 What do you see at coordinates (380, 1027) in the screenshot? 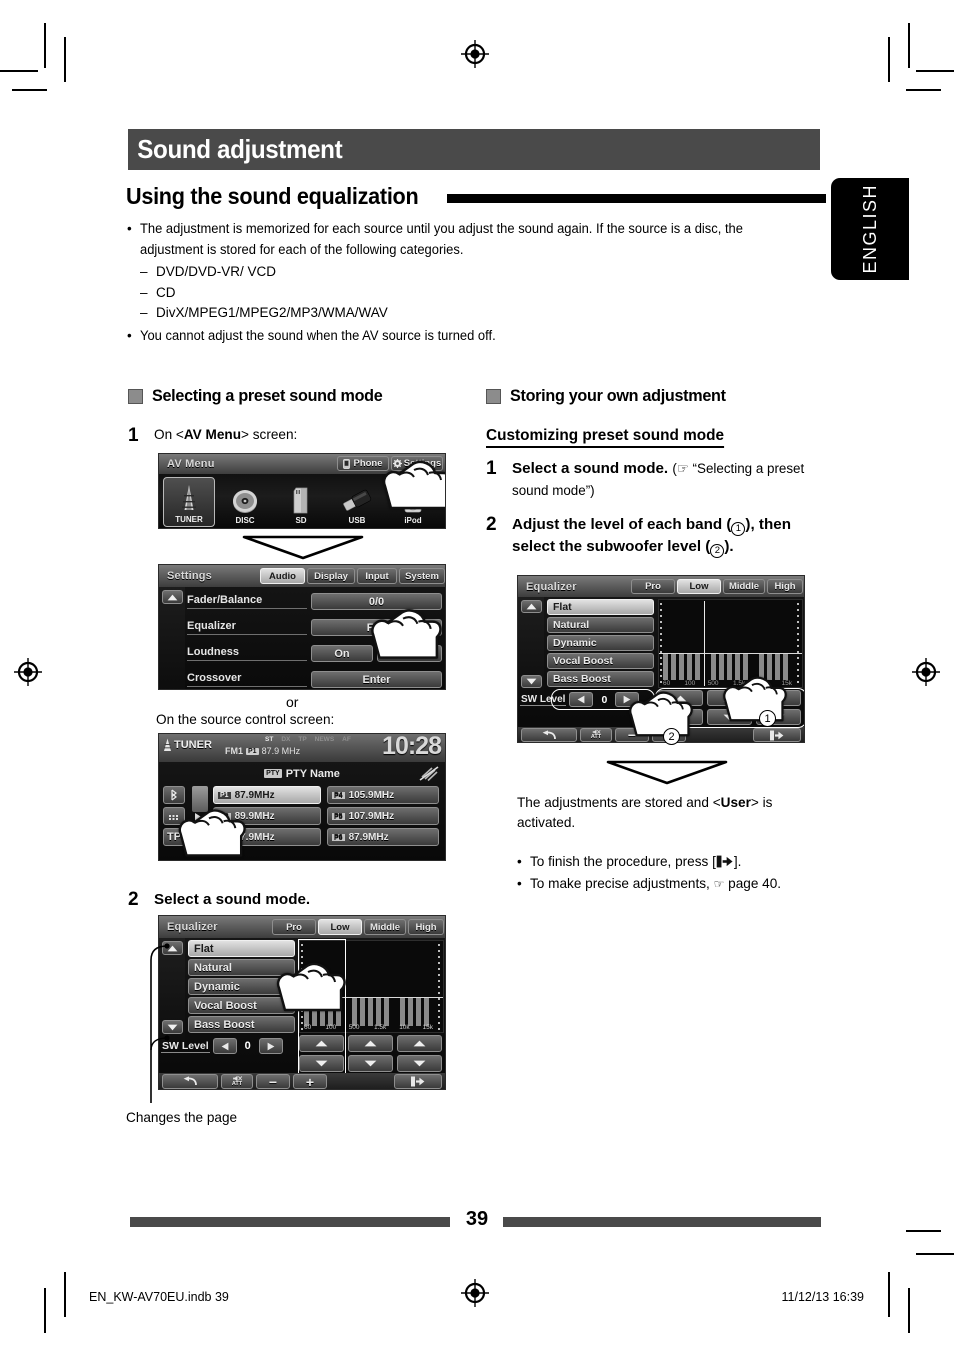
I see `freq-label: 1.5k` at bounding box center [380, 1027].